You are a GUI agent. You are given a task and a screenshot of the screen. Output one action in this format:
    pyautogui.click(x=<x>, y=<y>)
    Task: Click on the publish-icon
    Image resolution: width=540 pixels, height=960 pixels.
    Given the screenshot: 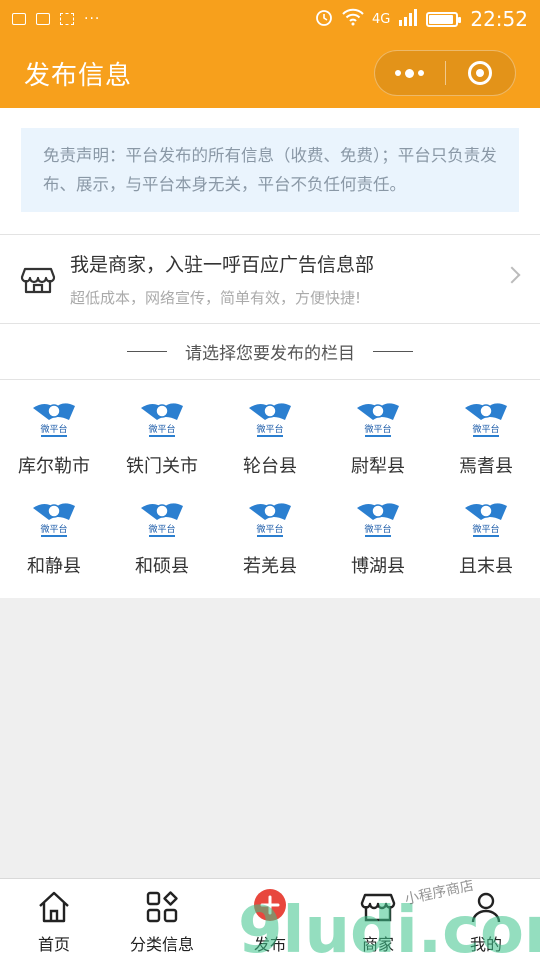 What is the action you would take?
    pyautogui.click(x=270, y=905)
    